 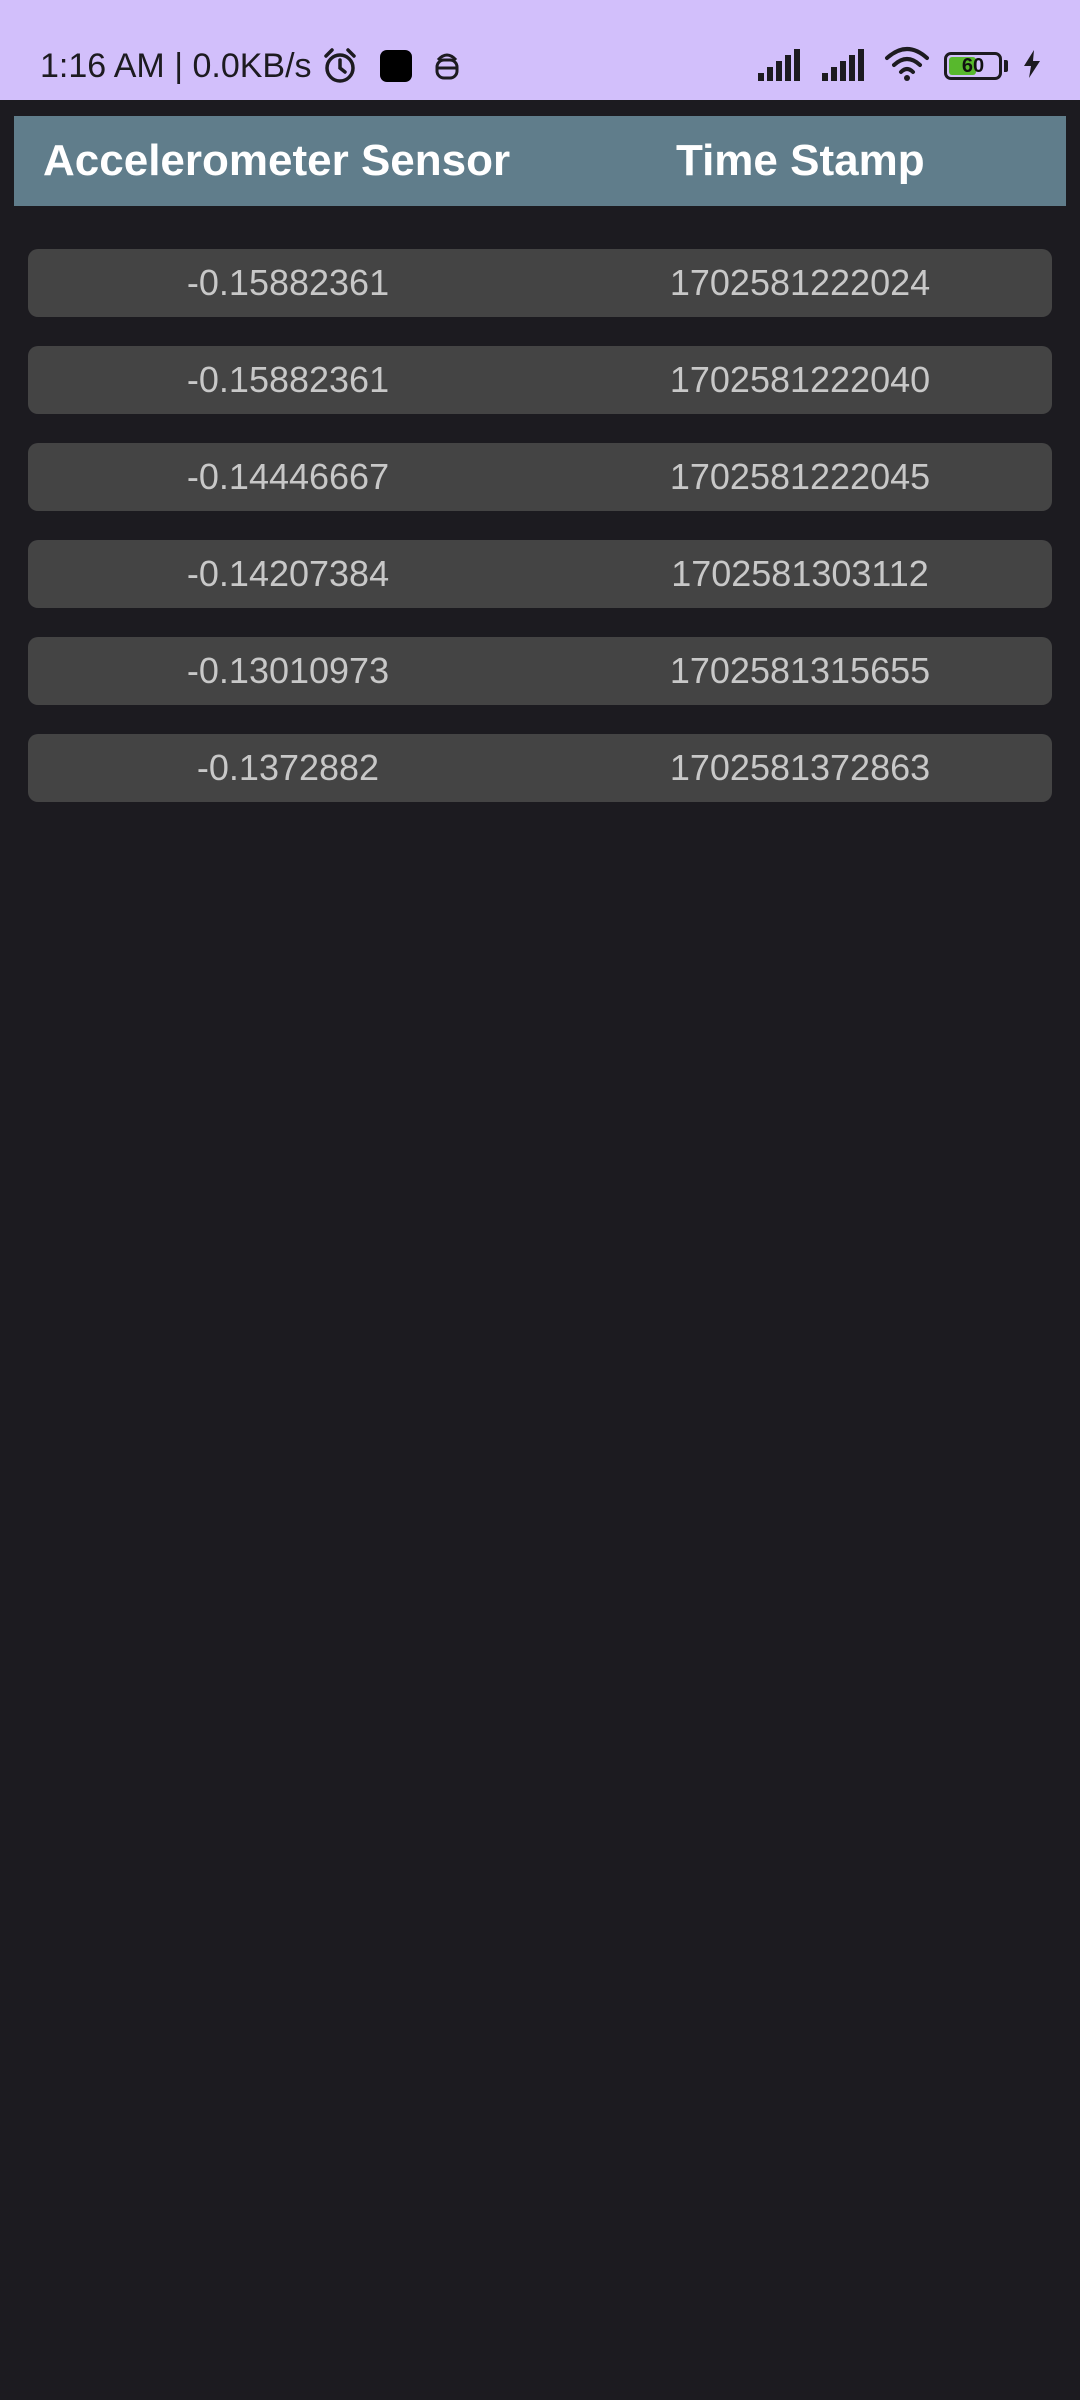 I want to click on list-item: -0.1372882 1702581372863, so click(x=540, y=768).